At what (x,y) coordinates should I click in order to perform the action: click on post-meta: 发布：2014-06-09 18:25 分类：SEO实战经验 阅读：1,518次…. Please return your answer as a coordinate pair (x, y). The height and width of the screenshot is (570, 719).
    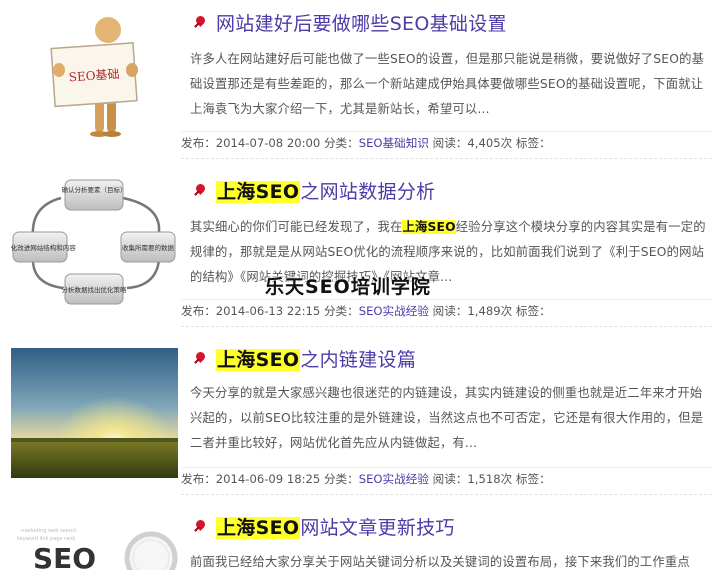
    Looking at the image, I should click on (366, 479).